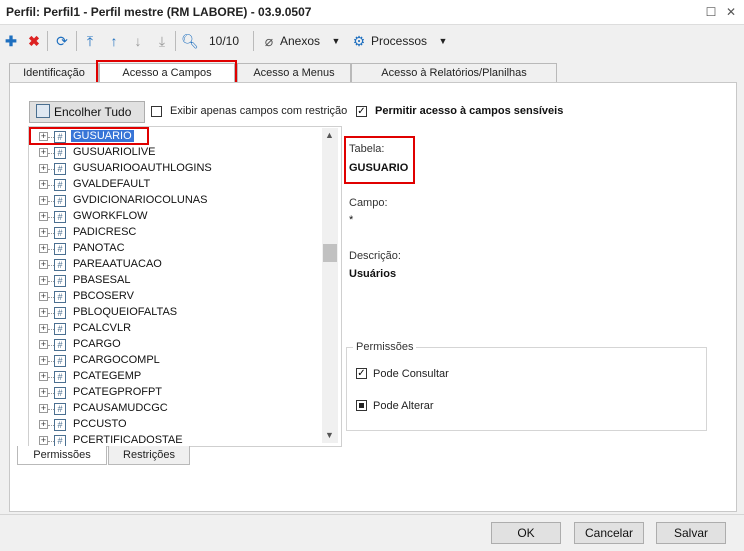 The image size is (744, 551). What do you see at coordinates (174, 233) in the screenshot?
I see `tree-item: + # PADICRESC` at bounding box center [174, 233].